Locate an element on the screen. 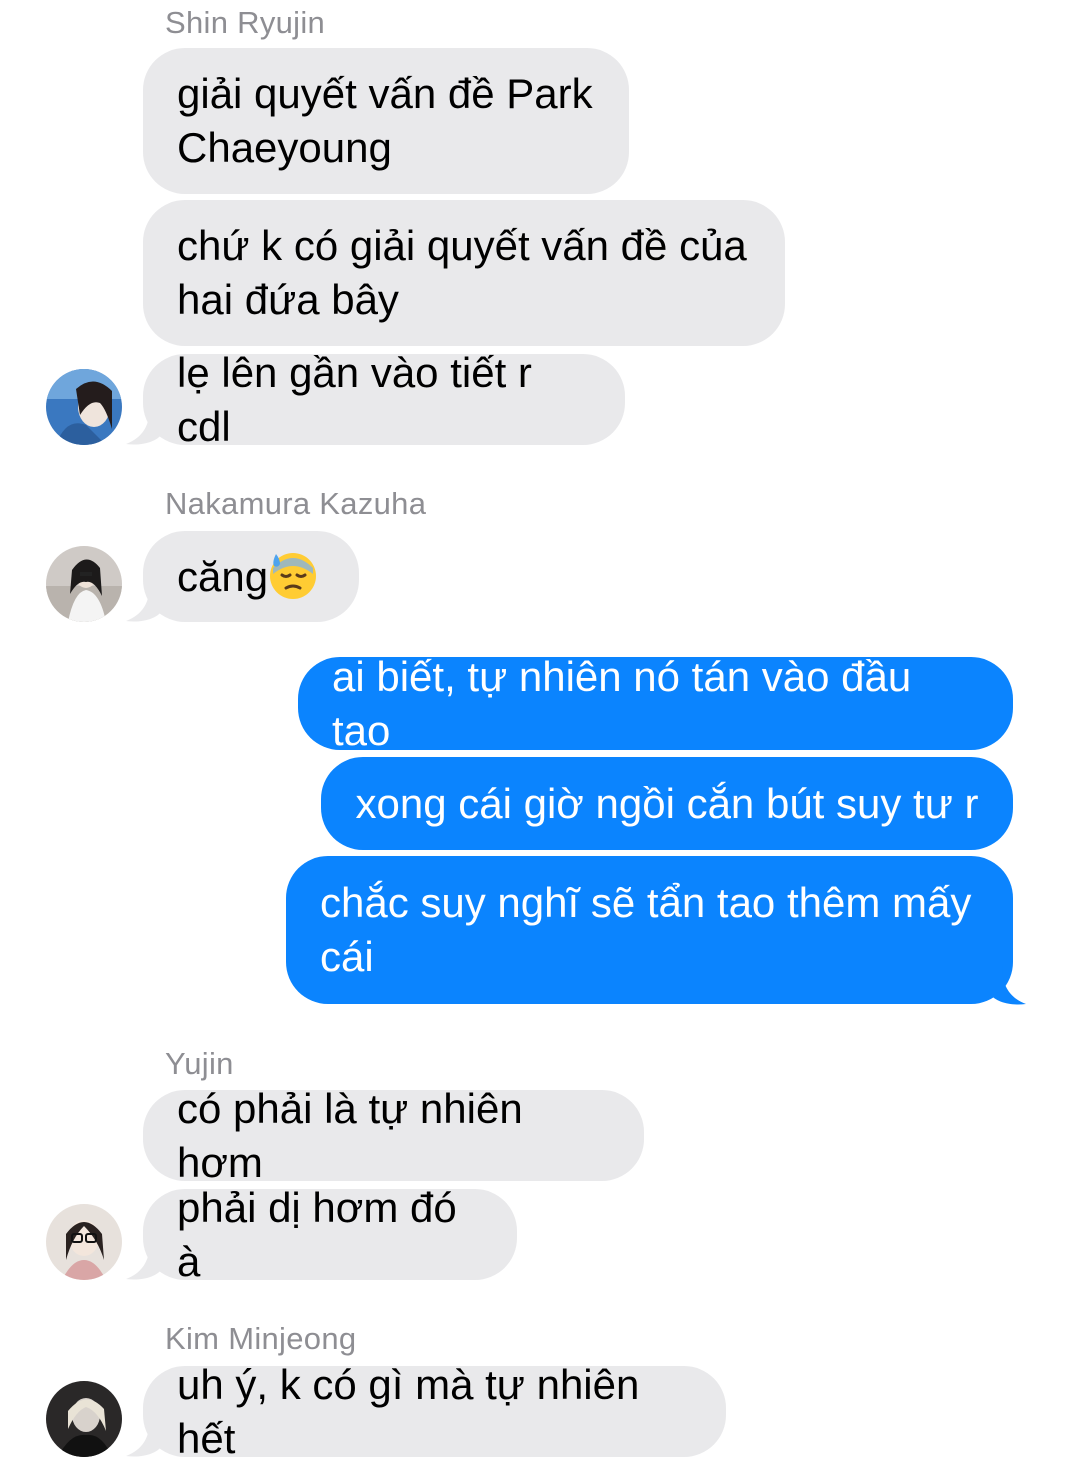 The height and width of the screenshot is (1475, 1080). sender-name: Nakamura Kazuha is located at coordinates (296, 503).